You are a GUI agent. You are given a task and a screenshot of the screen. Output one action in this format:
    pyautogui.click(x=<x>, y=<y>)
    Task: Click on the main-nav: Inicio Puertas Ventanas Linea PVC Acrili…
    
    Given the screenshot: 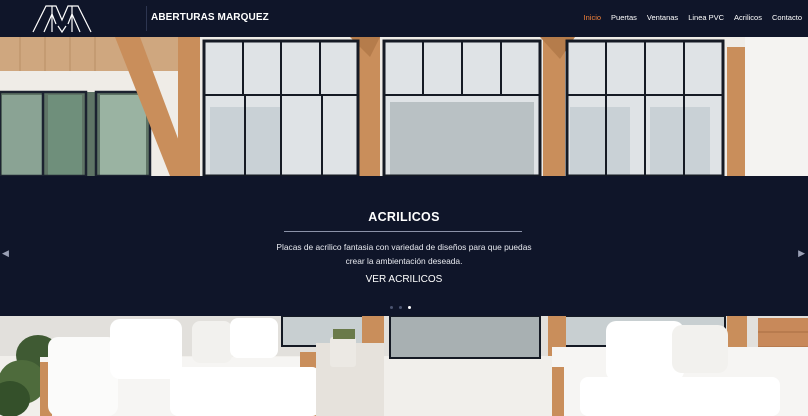 What is the action you would take?
    pyautogui.click(x=693, y=17)
    